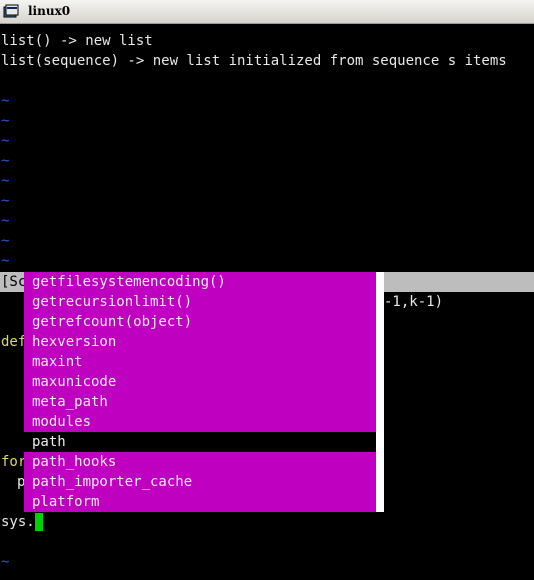 This screenshot has height=580, width=534. What do you see at coordinates (200, 502) in the screenshot?
I see `completion-item: platform` at bounding box center [200, 502].